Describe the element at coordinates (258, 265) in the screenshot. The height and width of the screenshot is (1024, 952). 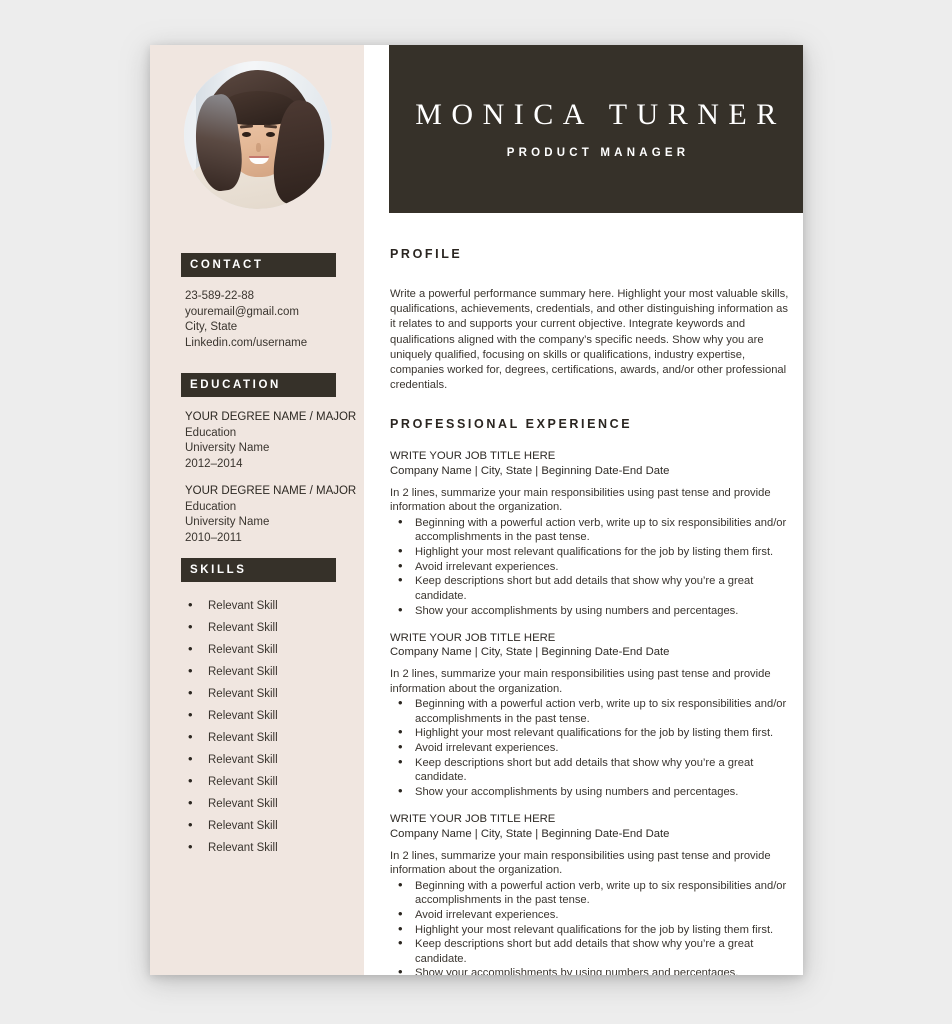
I see `contact-heading: CONTACT` at that location.